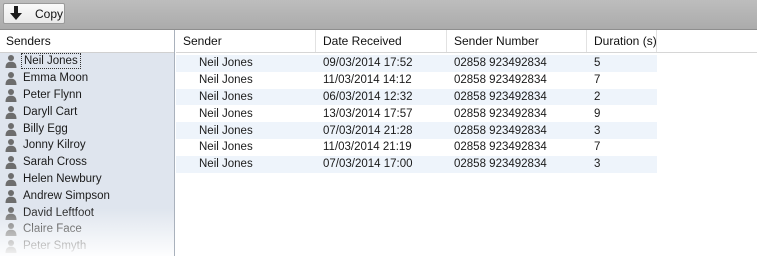 The image size is (757, 256). What do you see at coordinates (52, 229) in the screenshot?
I see `sender-name: Claire Face` at bounding box center [52, 229].